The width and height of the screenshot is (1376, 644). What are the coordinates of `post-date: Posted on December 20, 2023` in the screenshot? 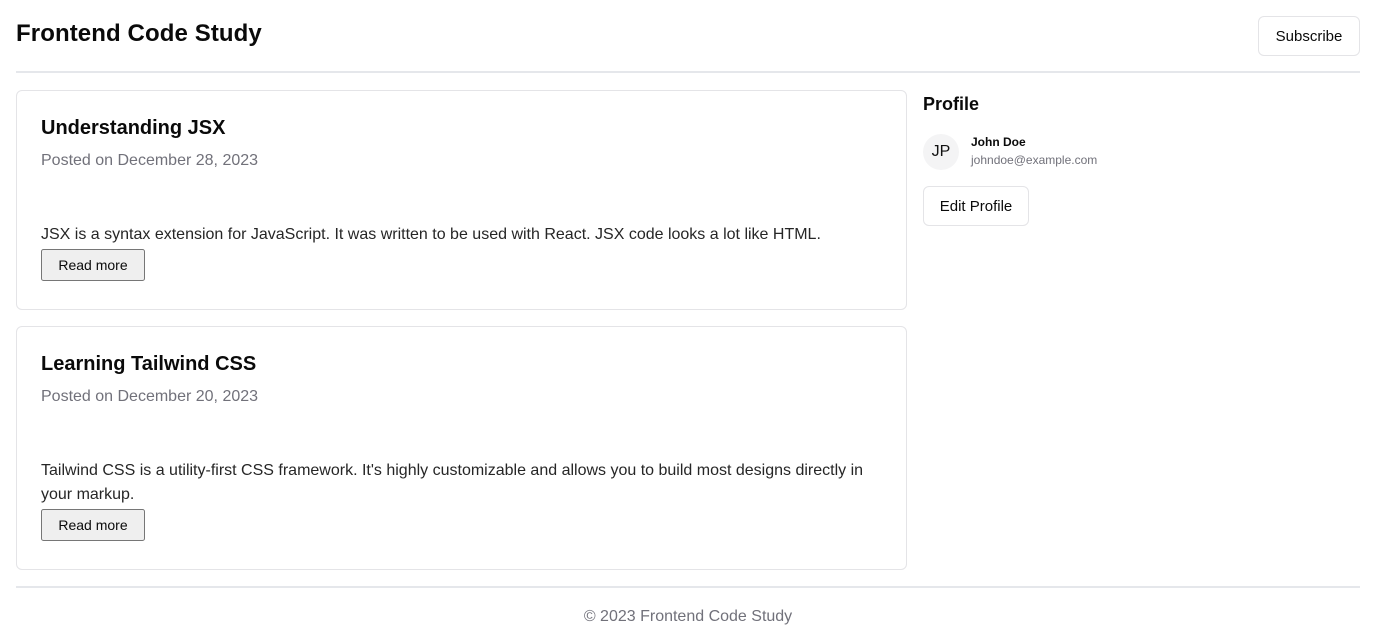 It's located at (150, 396).